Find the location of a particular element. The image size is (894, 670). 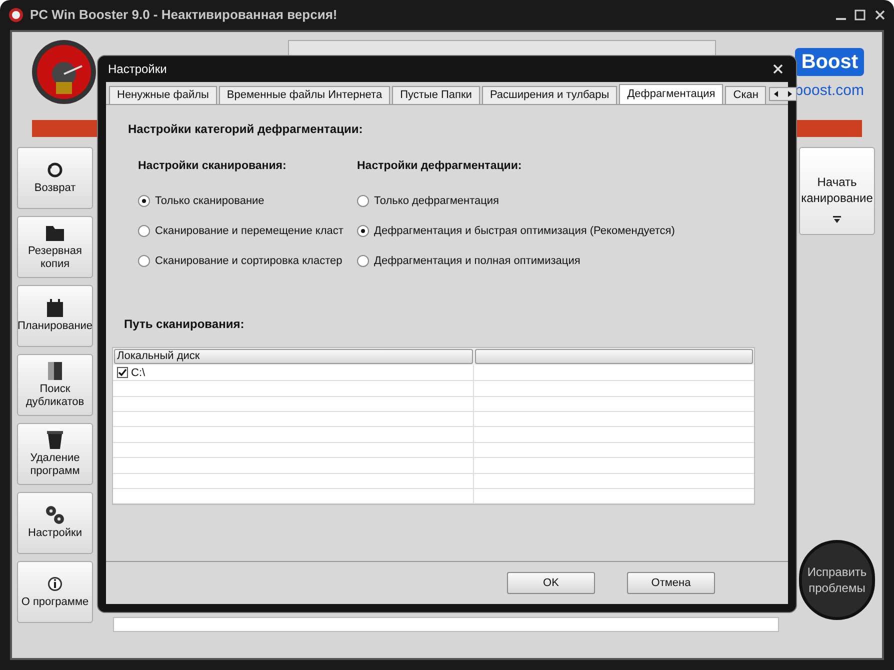

maximize-icon is located at coordinates (860, 15).